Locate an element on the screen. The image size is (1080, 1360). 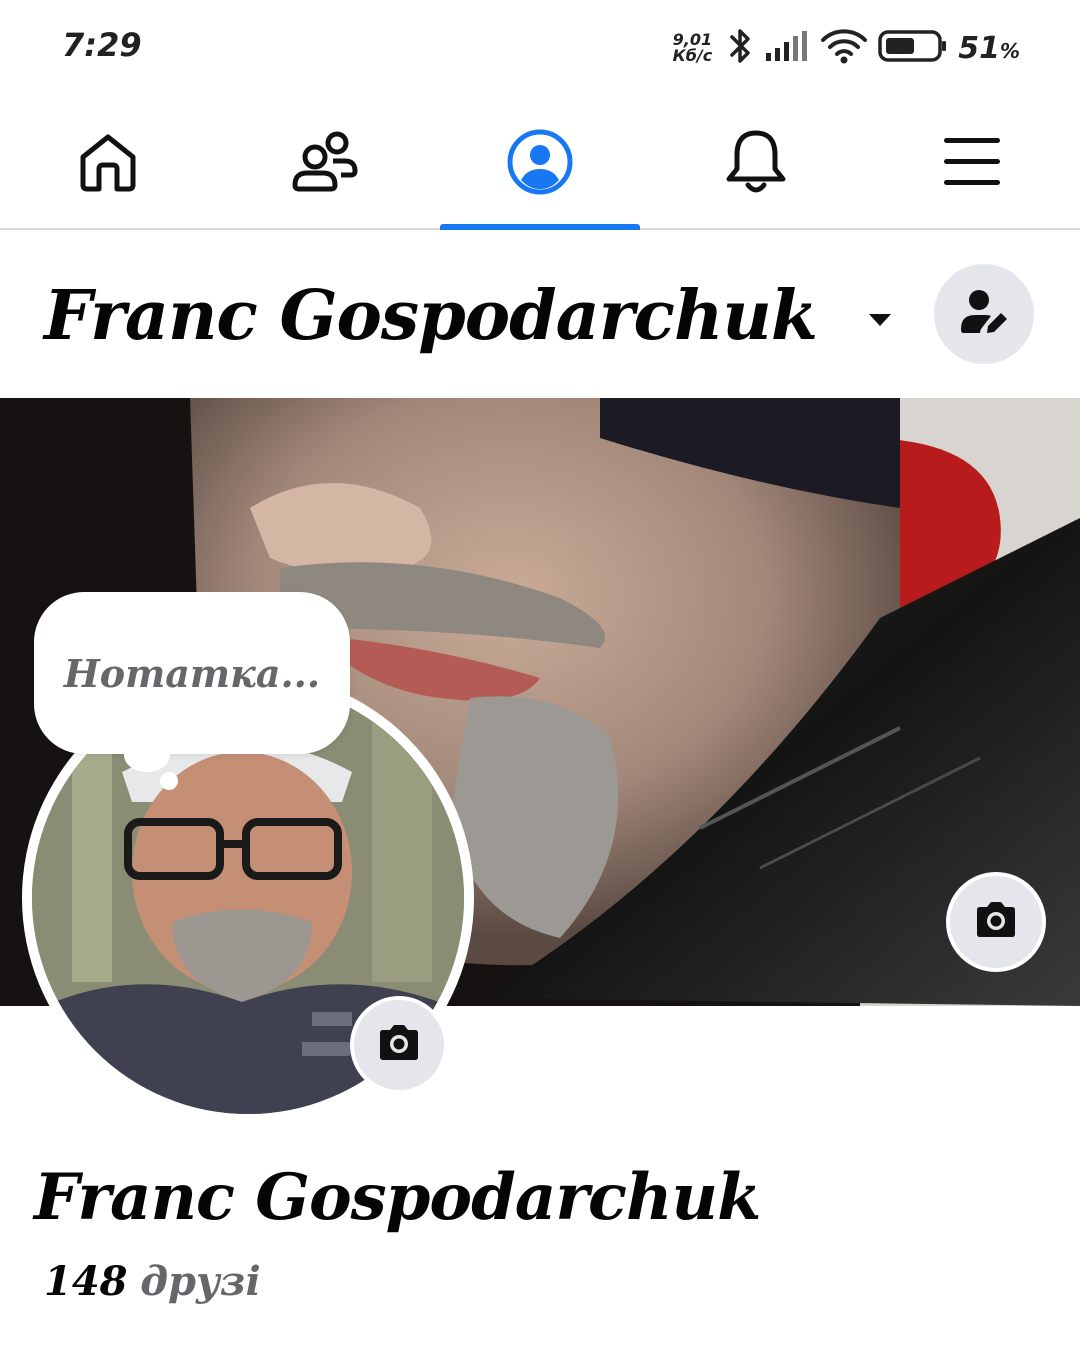
tab-menu is located at coordinates (972, 164).